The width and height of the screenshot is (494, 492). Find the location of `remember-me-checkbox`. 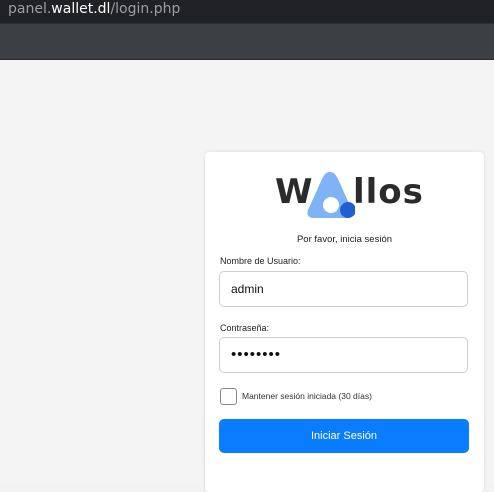

remember-me-checkbox is located at coordinates (228, 396).